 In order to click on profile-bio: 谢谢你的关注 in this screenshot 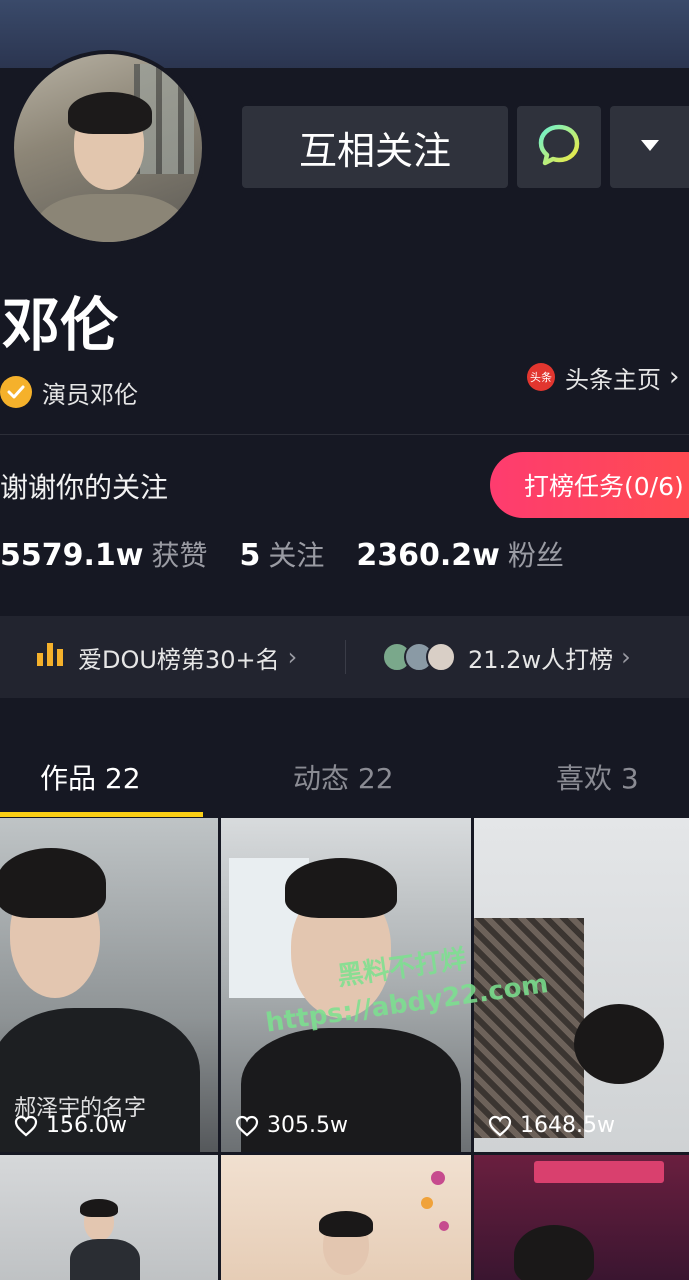, I will do `click(84, 487)`.